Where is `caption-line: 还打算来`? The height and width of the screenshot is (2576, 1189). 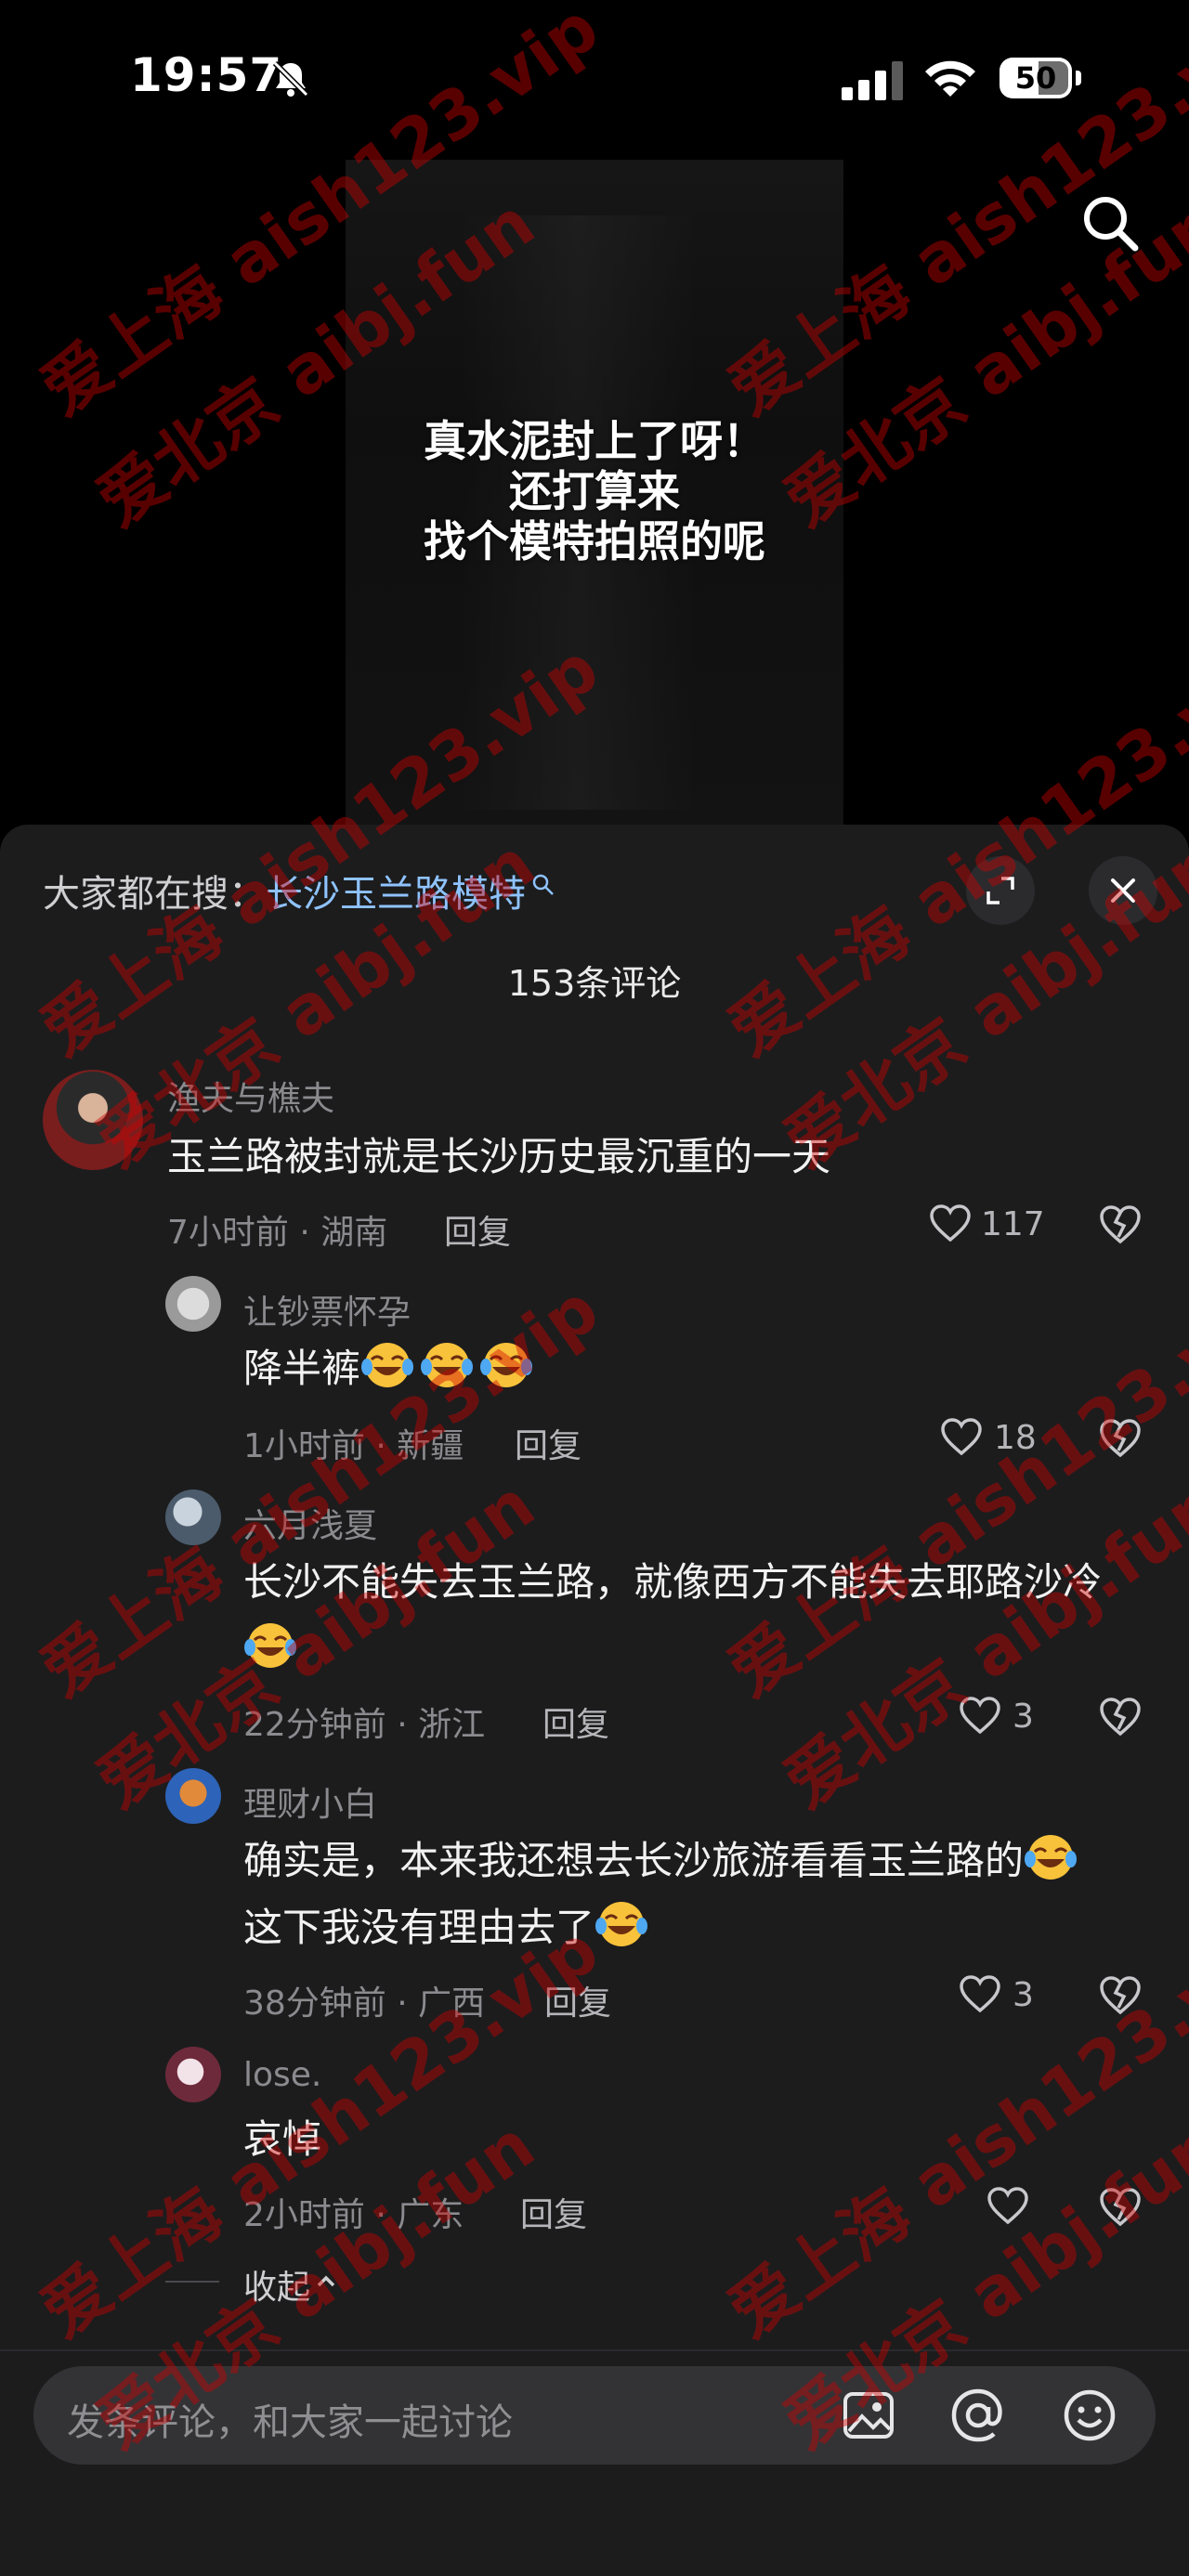
caption-line: 还打算来 is located at coordinates (594, 491).